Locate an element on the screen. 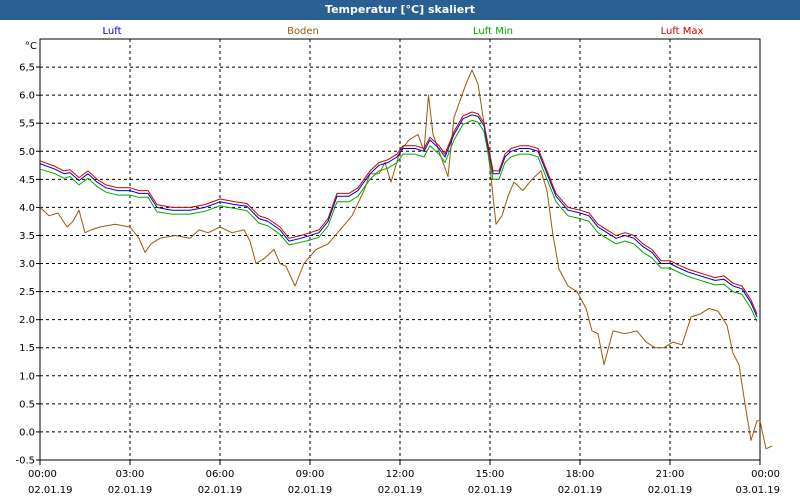 The width and height of the screenshot is (800, 500). y-tick-label: 1.5 is located at coordinates (27, 348).